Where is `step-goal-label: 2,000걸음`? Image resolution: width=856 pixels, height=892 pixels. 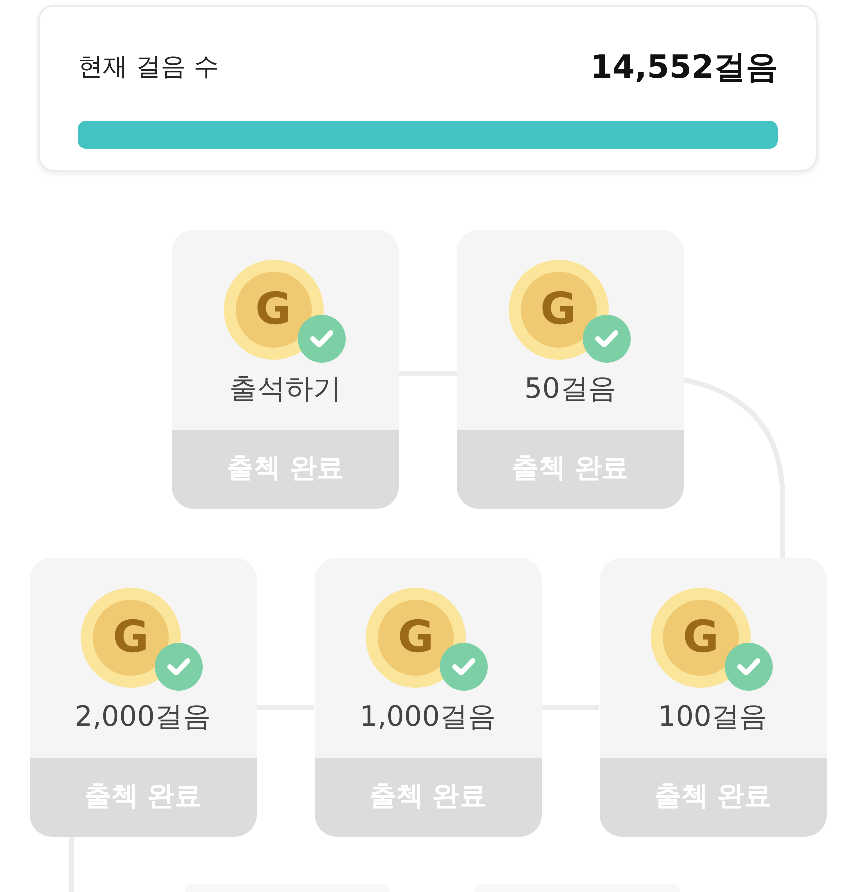 step-goal-label: 2,000걸음 is located at coordinates (143, 717).